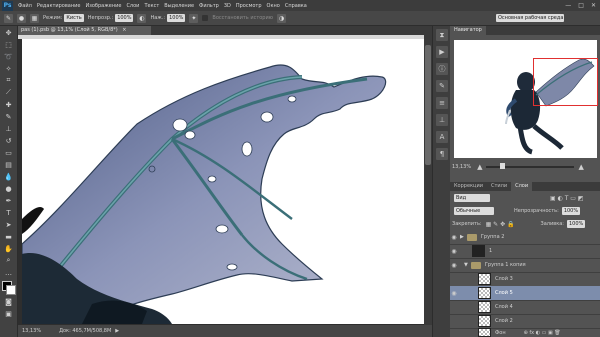 This screenshot has width=600, height=337. I want to click on brush-presets-icon: ≡, so click(442, 103).